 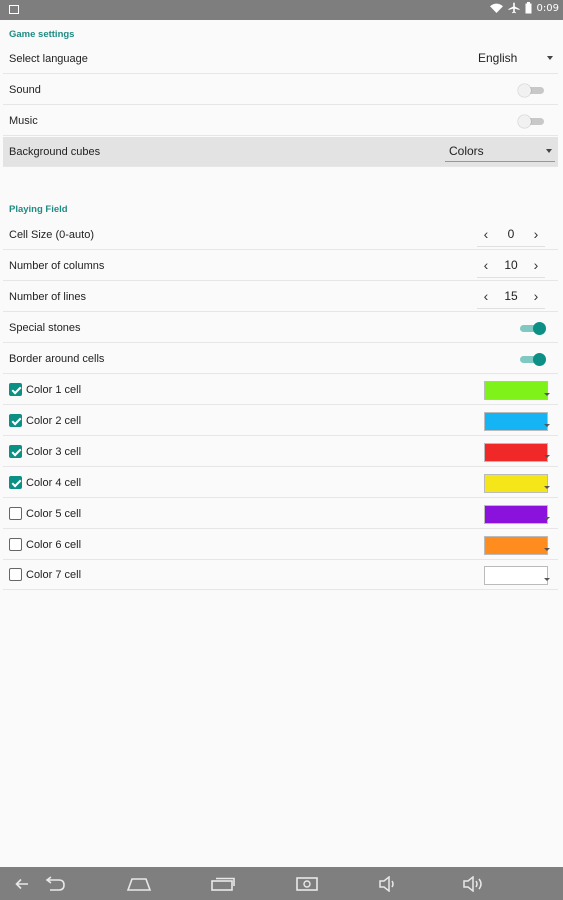 I want to click on color-1-row: Color 1 cell, so click(x=280, y=390).